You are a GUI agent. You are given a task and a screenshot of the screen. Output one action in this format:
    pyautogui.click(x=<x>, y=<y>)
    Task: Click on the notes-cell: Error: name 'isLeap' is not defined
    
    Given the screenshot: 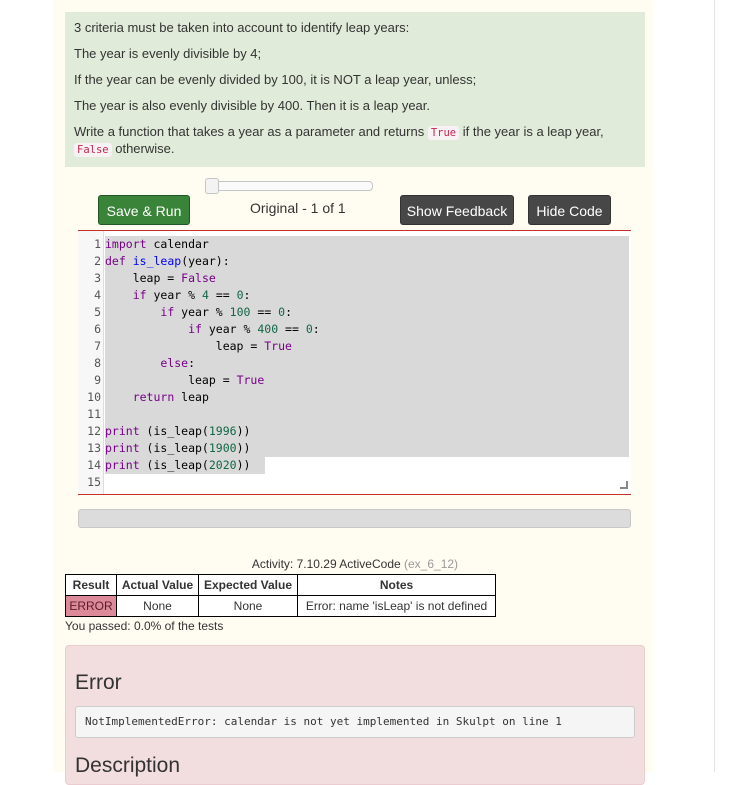 What is the action you would take?
    pyautogui.click(x=396, y=606)
    